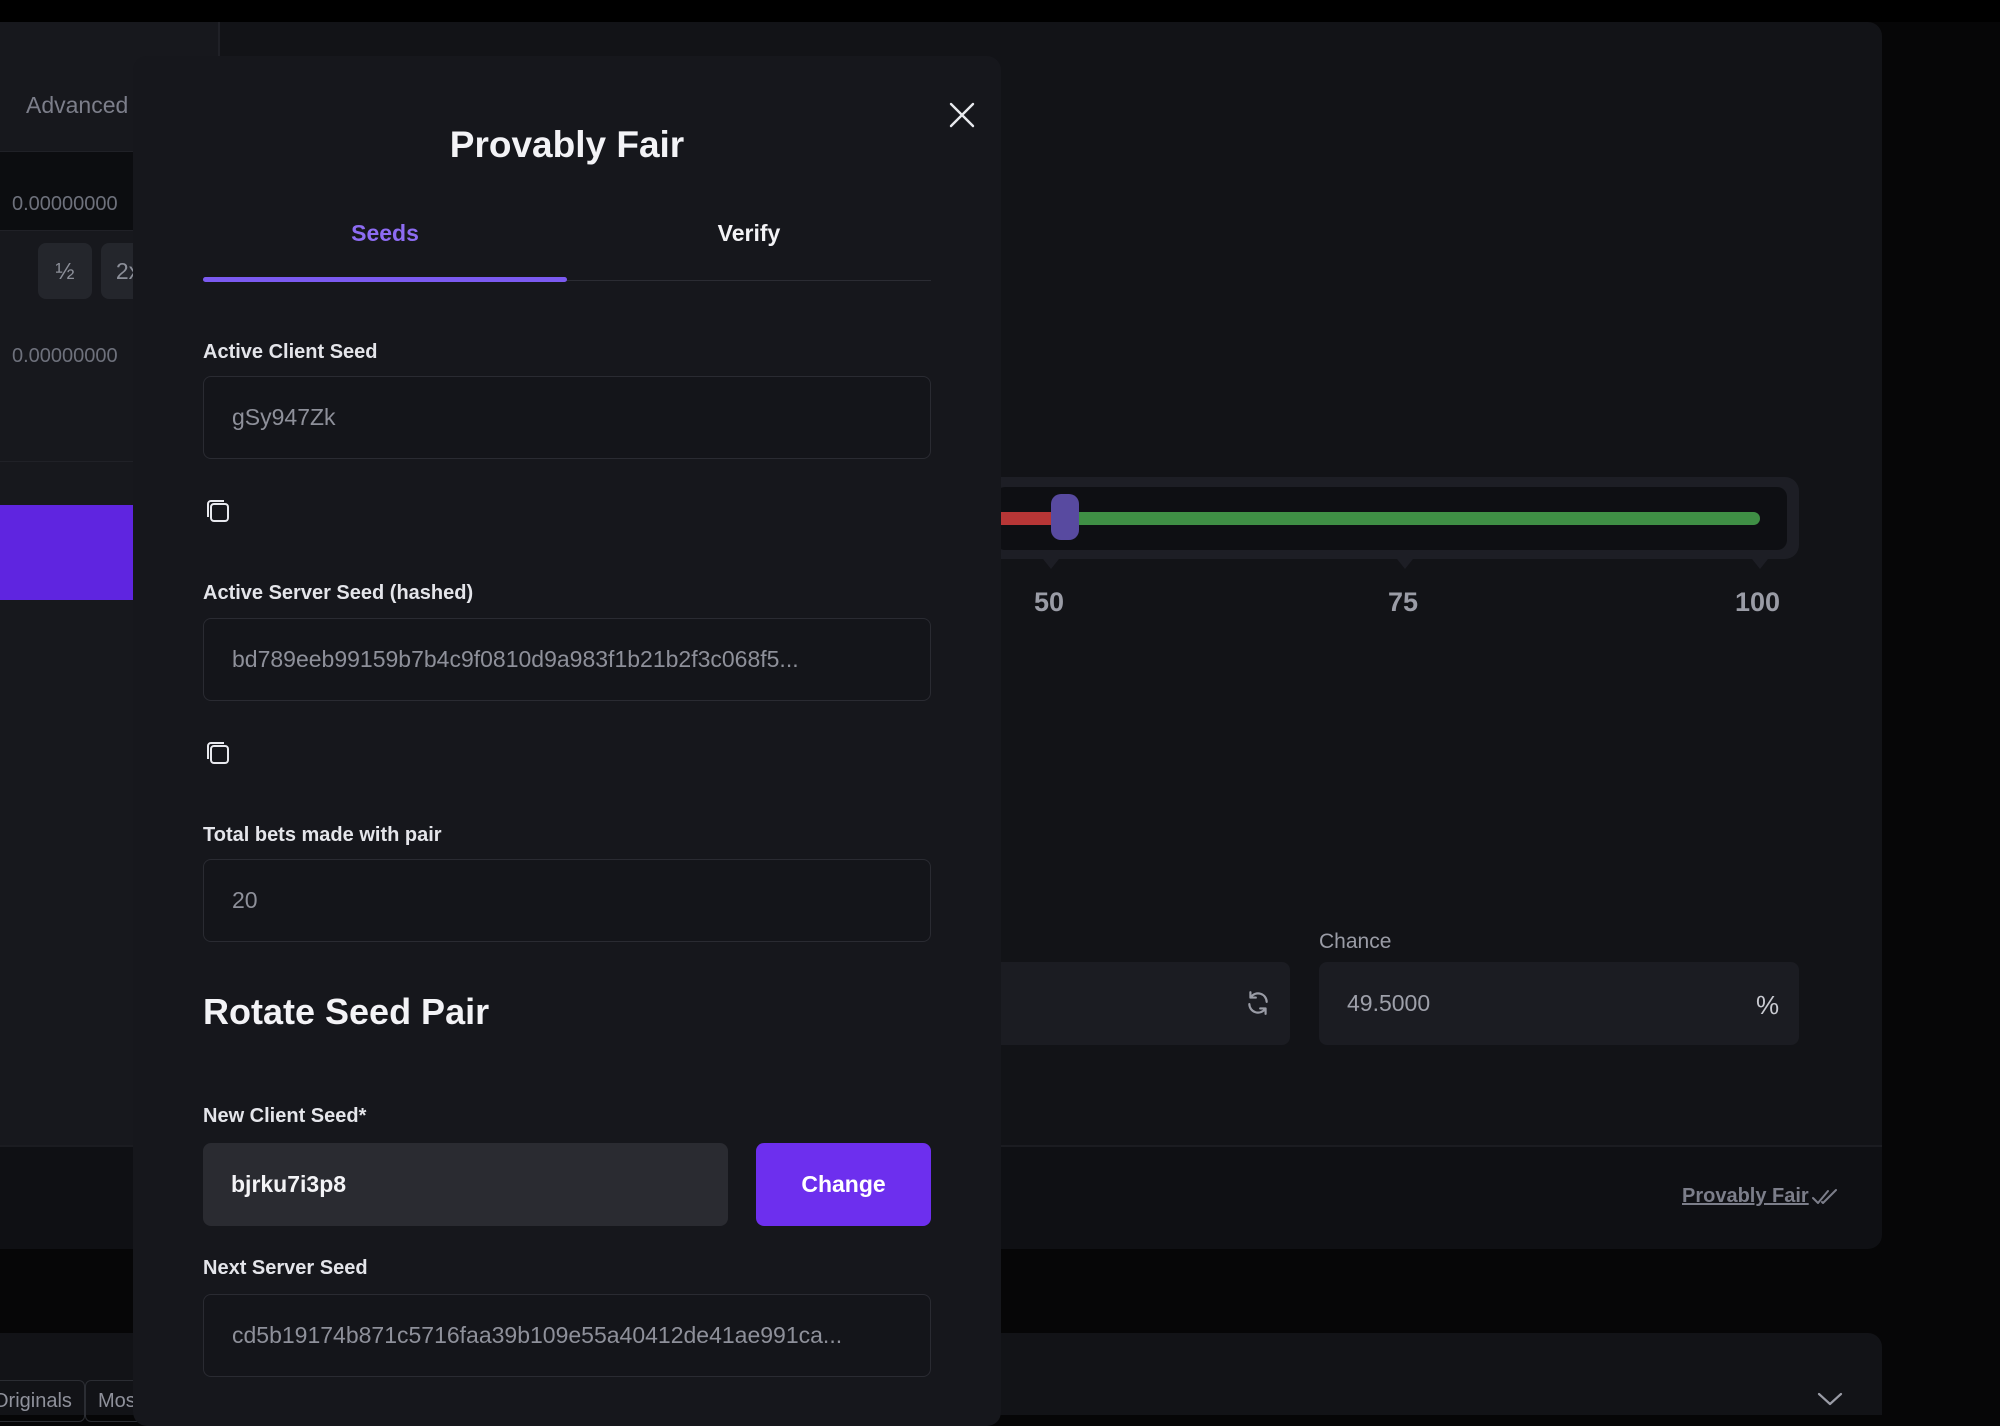 This screenshot has width=2000, height=1426. What do you see at coordinates (285, 1268) in the screenshot?
I see `next-server-seed-label: Next Server Seed` at bounding box center [285, 1268].